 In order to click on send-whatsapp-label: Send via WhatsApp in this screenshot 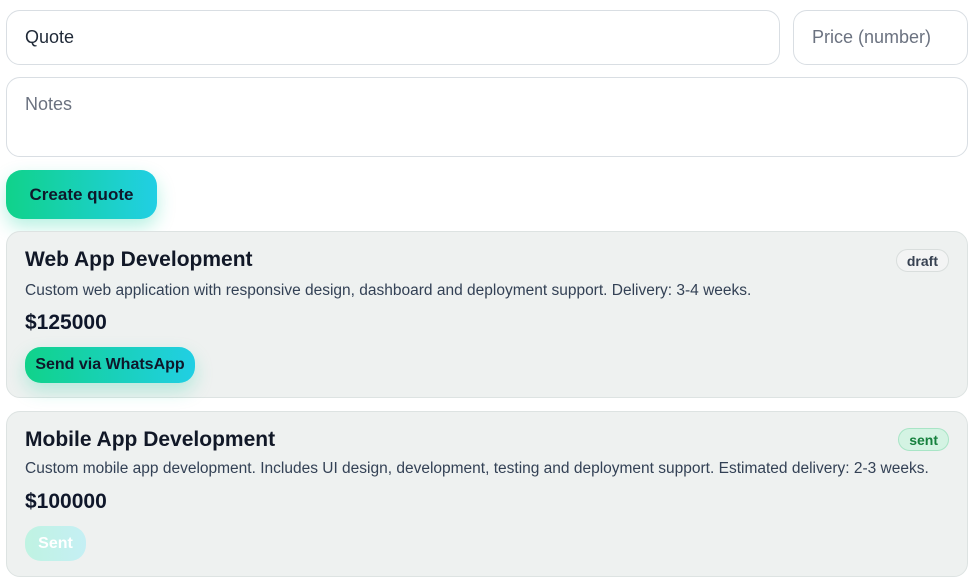, I will do `click(110, 364)`.